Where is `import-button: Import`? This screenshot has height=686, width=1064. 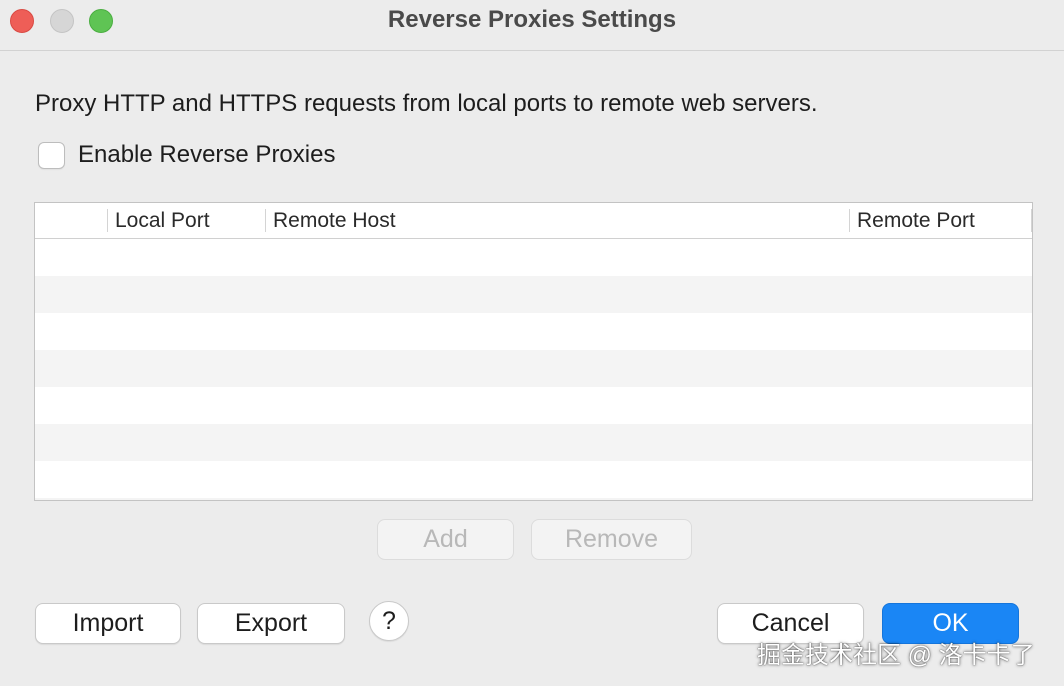 import-button: Import is located at coordinates (108, 623).